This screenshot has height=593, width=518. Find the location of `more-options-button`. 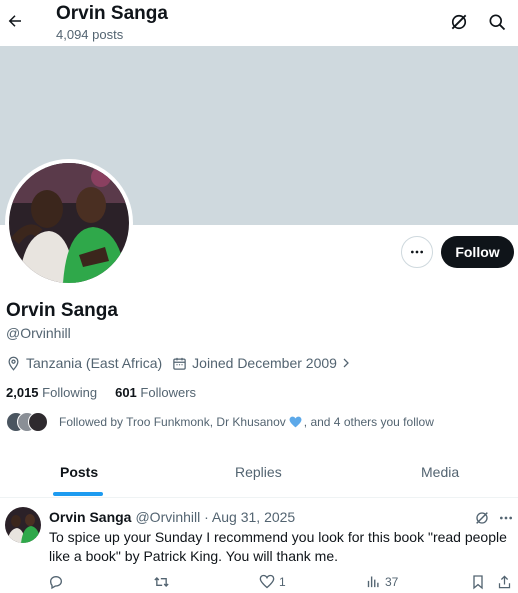

more-options-button is located at coordinates (417, 252).